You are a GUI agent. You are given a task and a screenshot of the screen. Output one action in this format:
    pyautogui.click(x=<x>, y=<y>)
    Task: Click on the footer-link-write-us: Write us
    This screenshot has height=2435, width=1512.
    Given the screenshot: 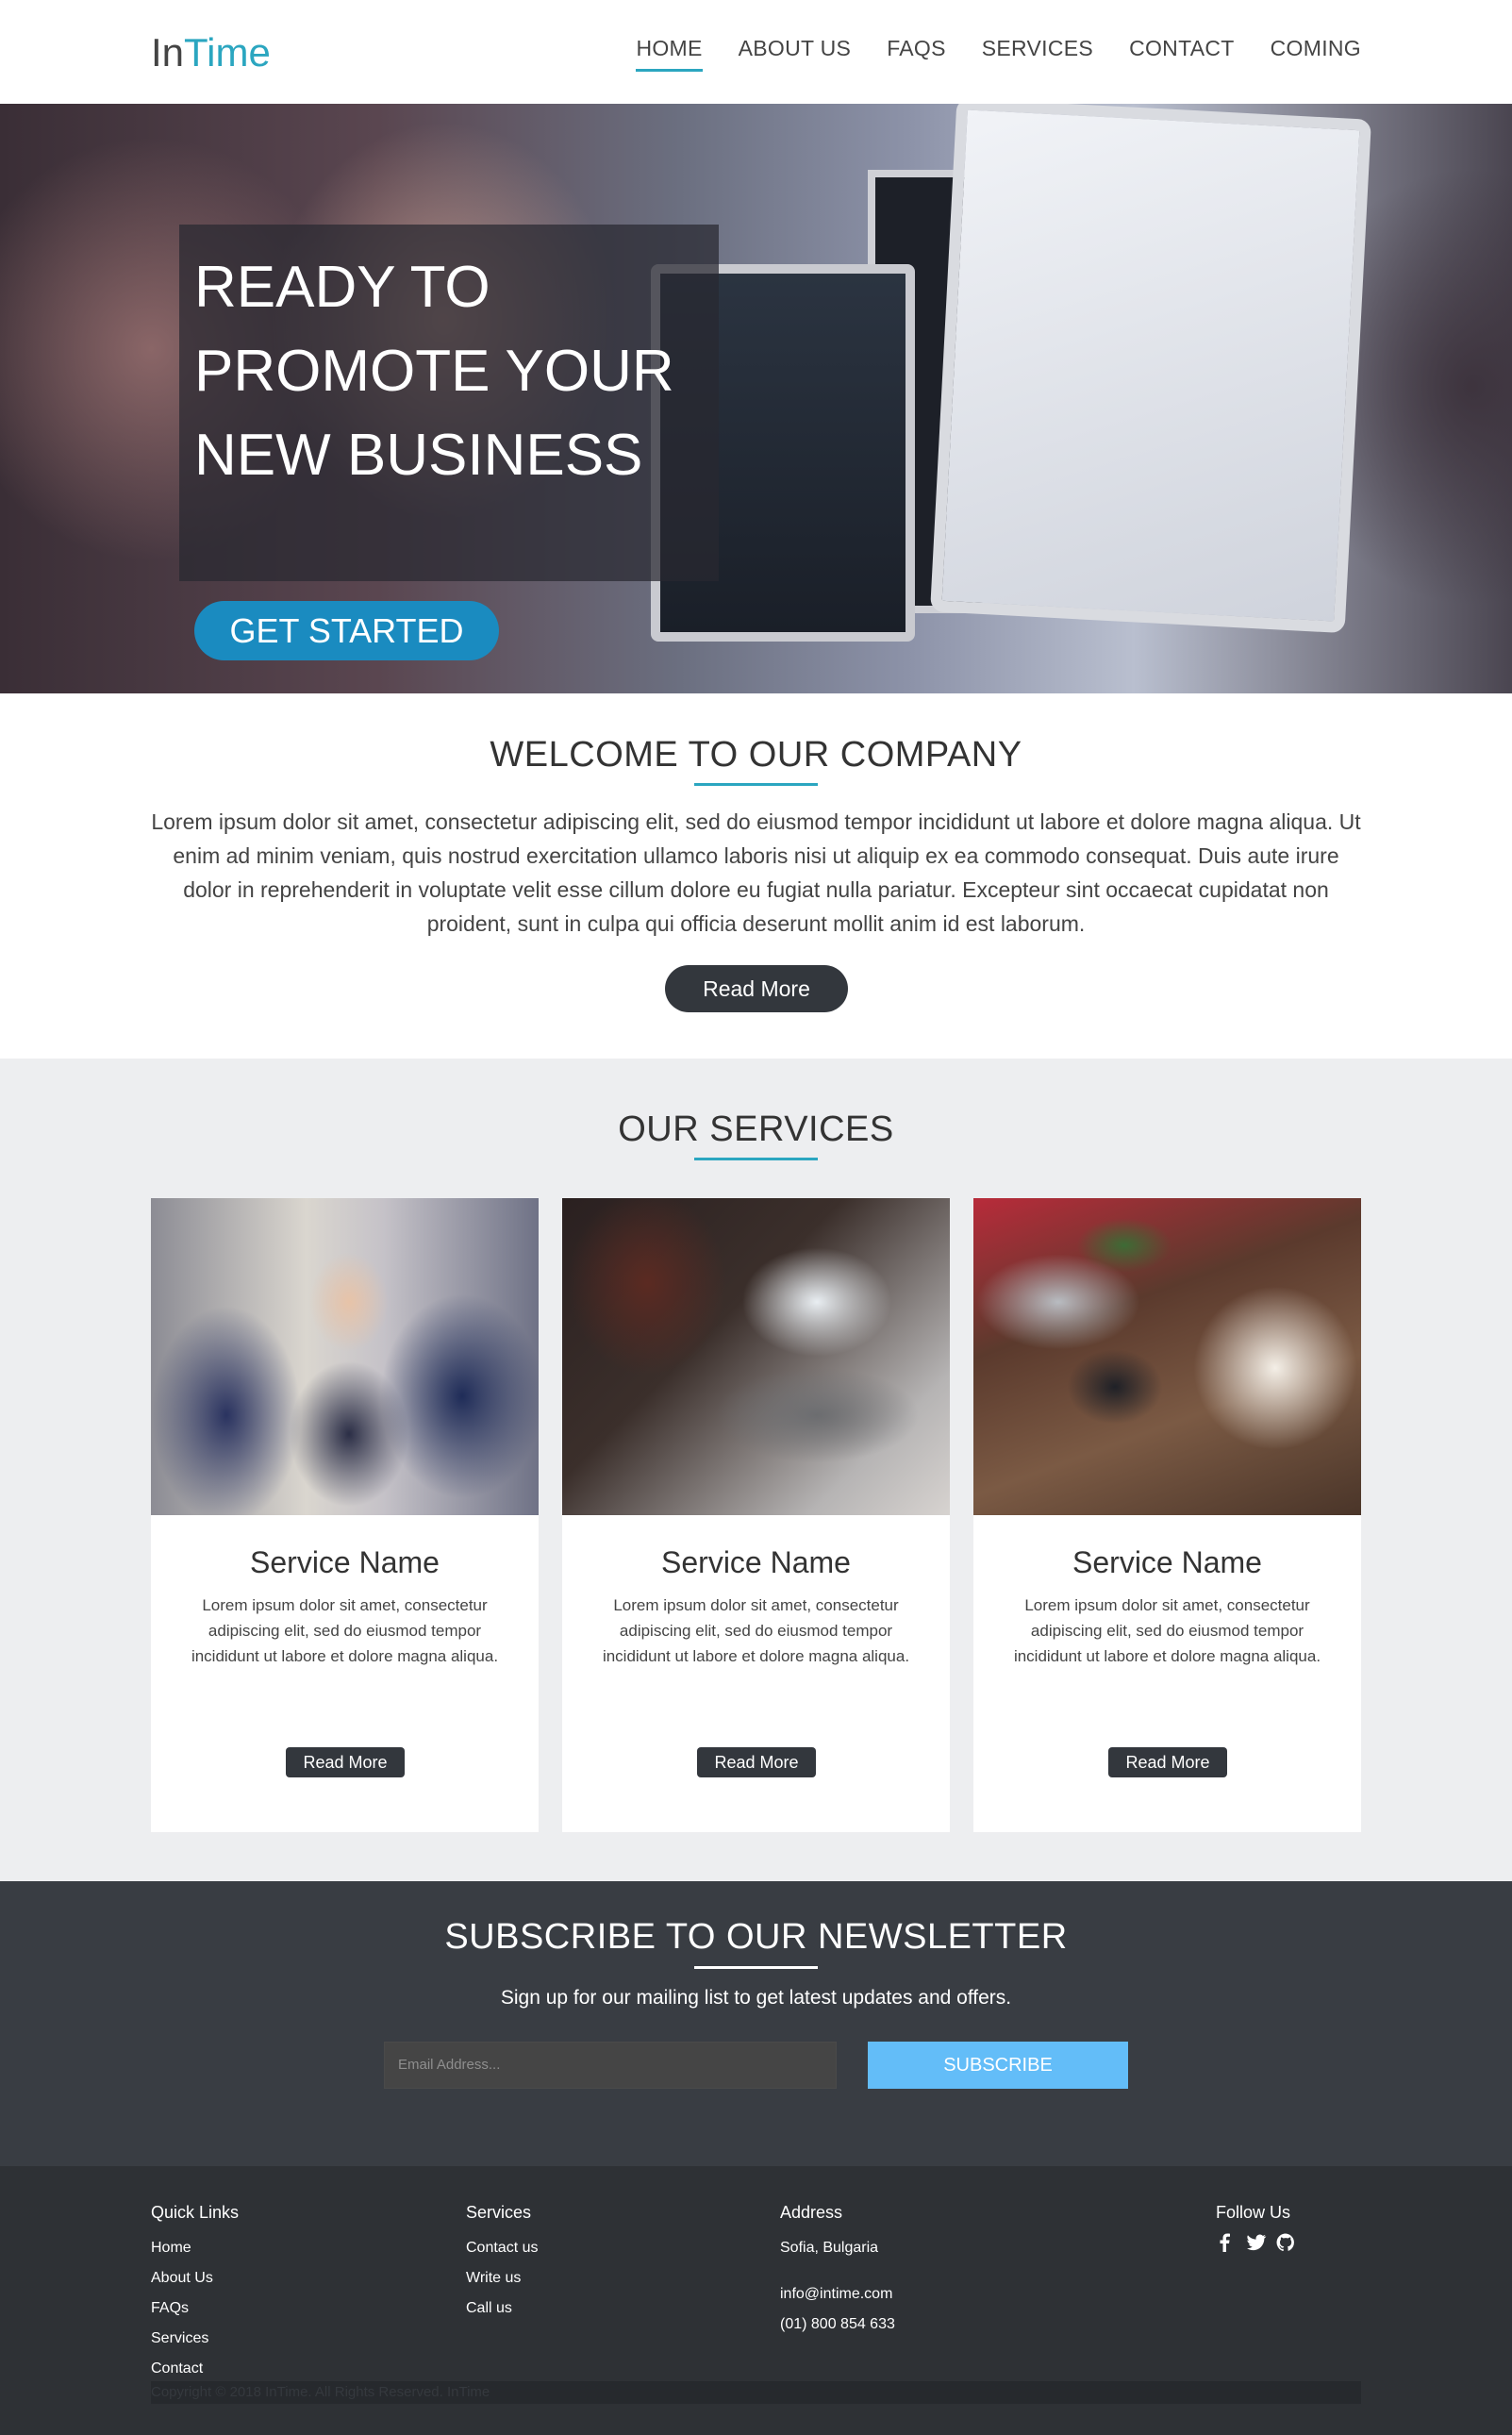 What is the action you would take?
    pyautogui.click(x=502, y=2278)
    